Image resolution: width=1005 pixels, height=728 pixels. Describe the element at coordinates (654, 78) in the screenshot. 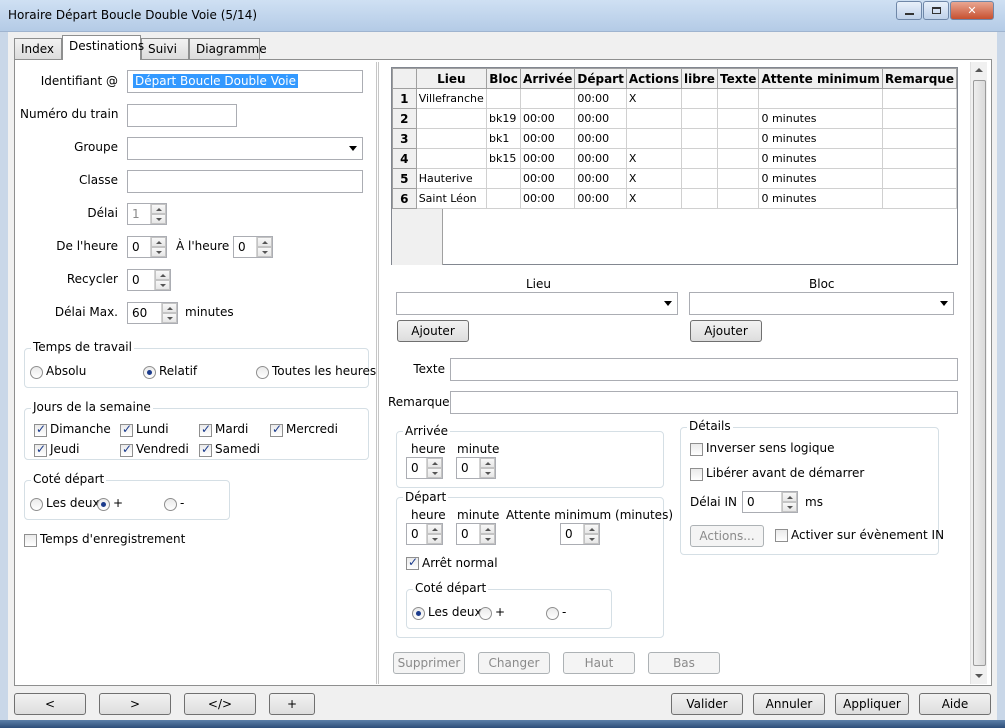

I see `column-header: Actions` at that location.